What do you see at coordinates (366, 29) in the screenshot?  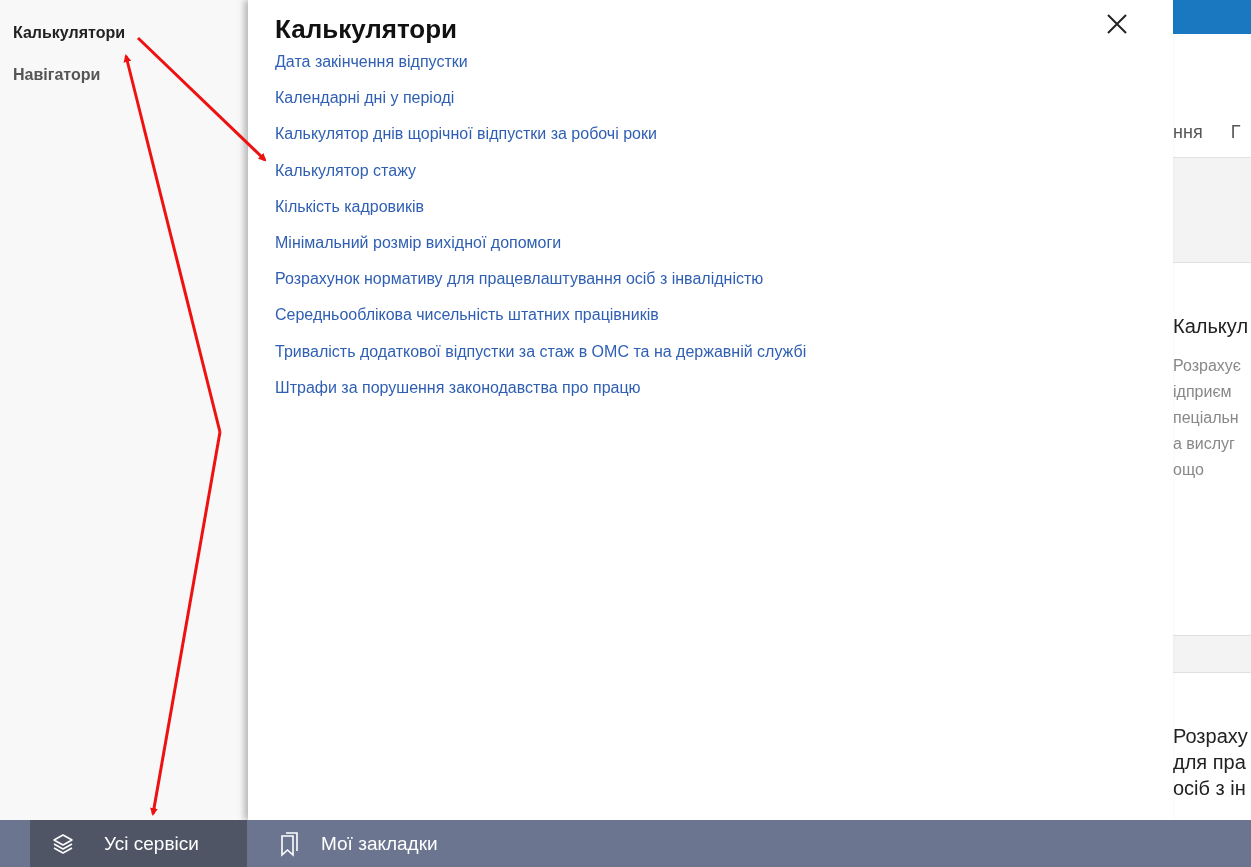 I see `panel-title: Калькулятори` at bounding box center [366, 29].